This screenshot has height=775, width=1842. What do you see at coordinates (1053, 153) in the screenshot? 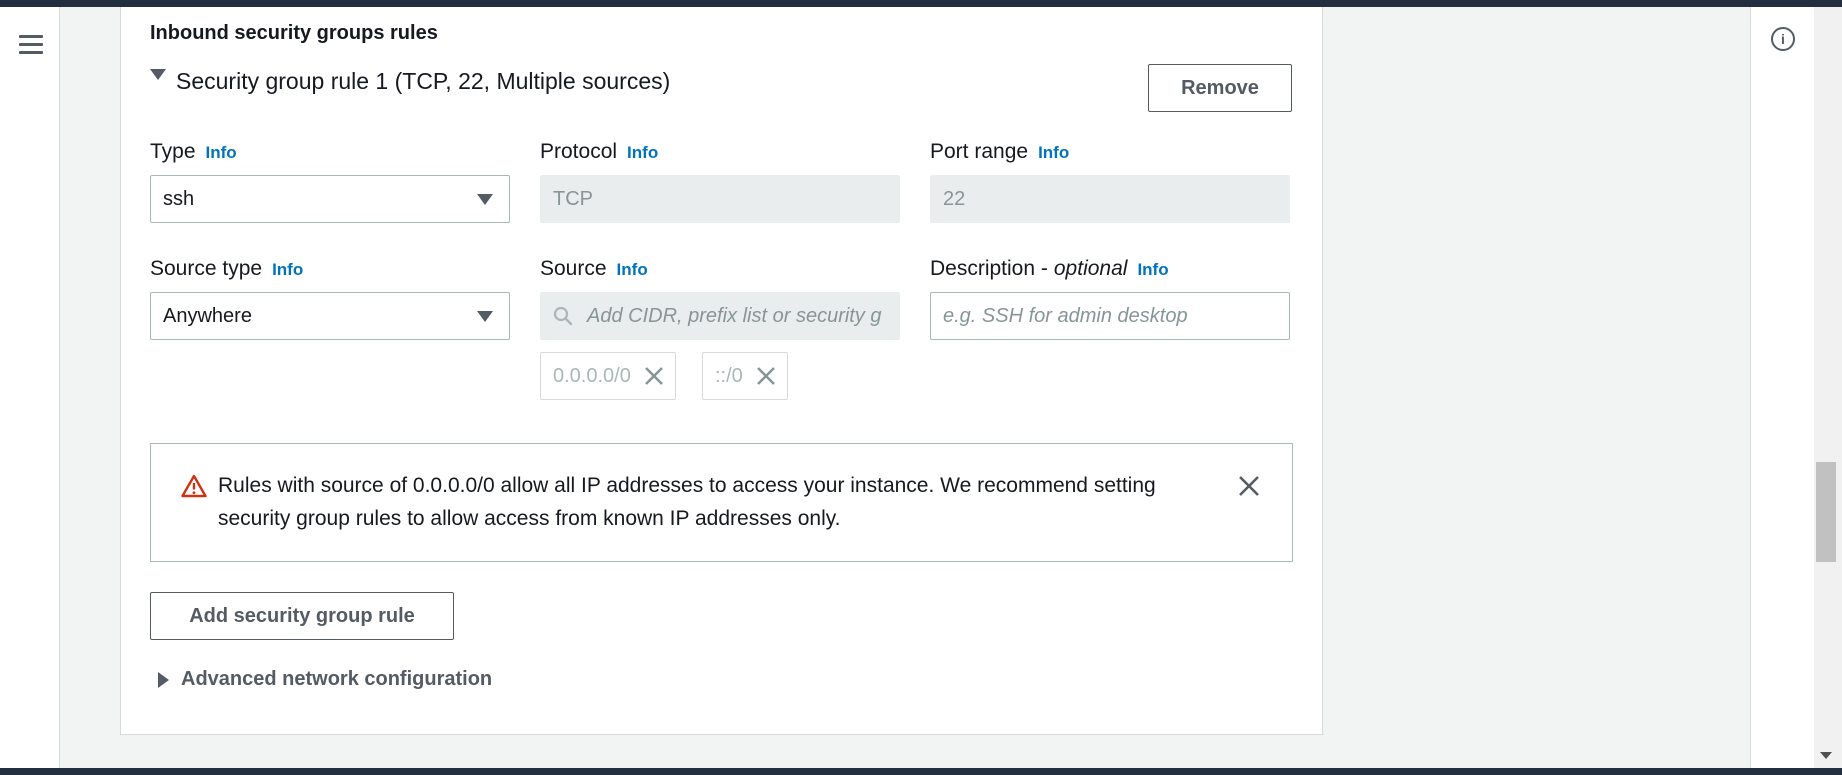
I see `port-range-info-link: Info` at bounding box center [1053, 153].